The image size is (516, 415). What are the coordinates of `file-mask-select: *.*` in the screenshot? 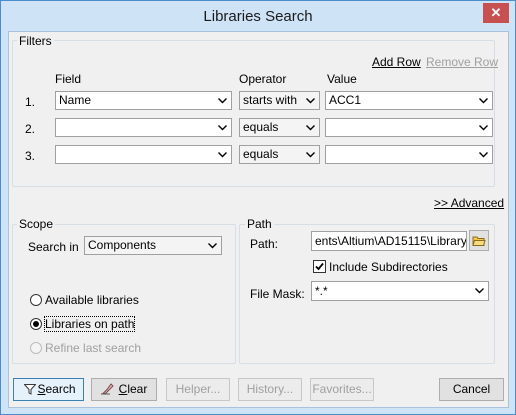 It's located at (400, 291).